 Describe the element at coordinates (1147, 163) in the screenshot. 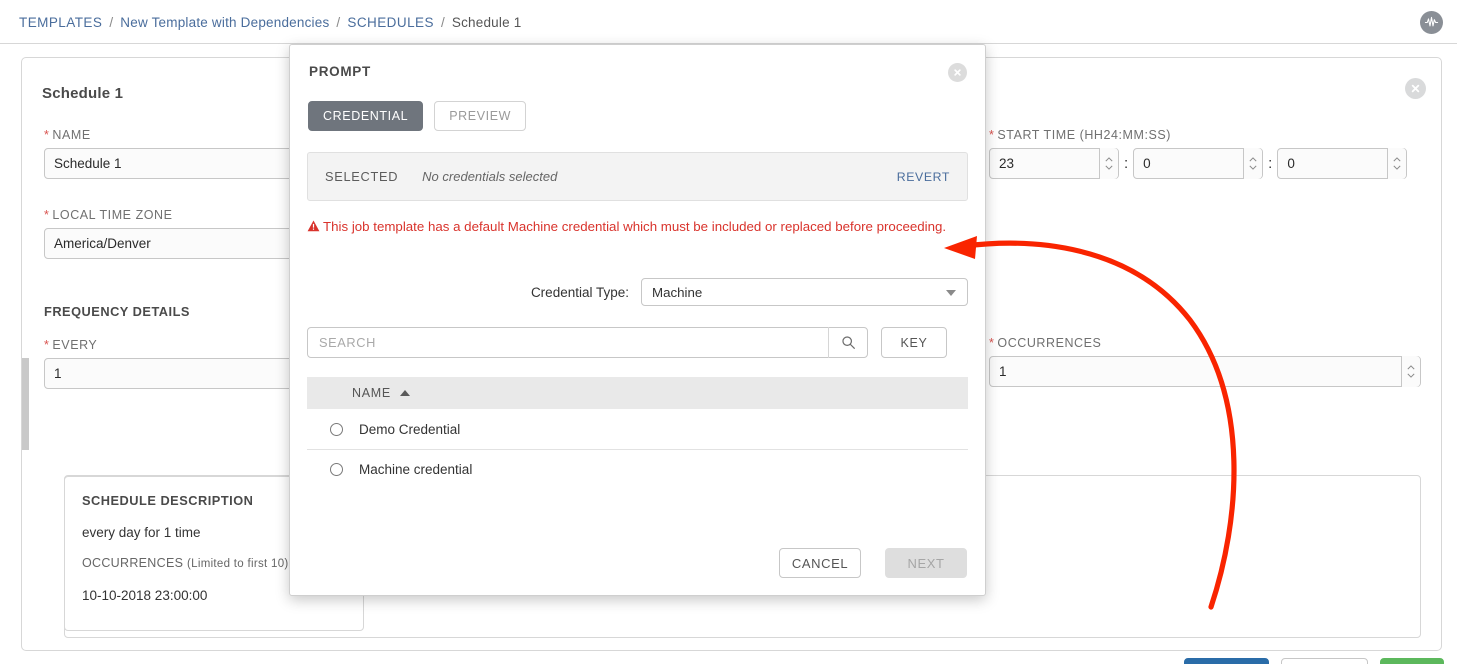

I see `start-time-minutes-value: 0` at that location.